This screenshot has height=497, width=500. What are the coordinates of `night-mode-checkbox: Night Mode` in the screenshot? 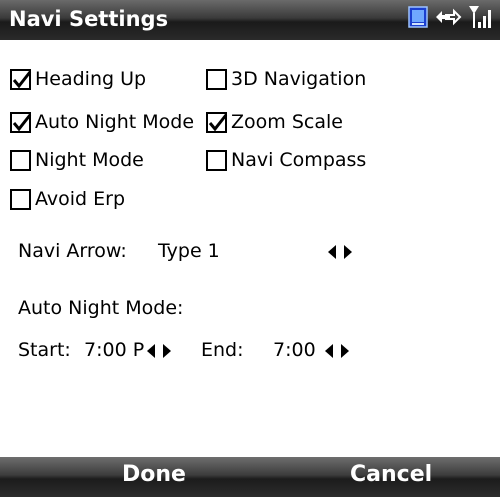 It's located at (77, 160).